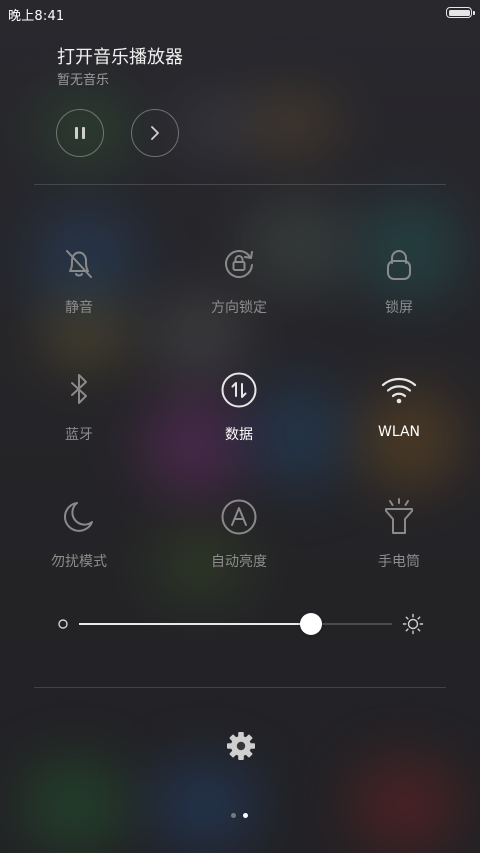  Describe the element at coordinates (63, 624) in the screenshot. I see `brightness-low-icon` at that location.